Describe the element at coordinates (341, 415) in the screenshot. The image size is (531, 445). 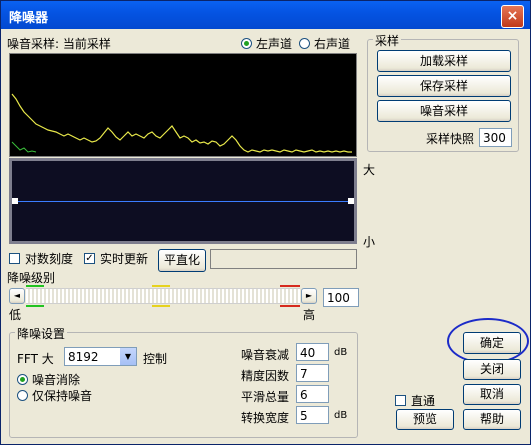
I see `transition-unit: dB` at that location.